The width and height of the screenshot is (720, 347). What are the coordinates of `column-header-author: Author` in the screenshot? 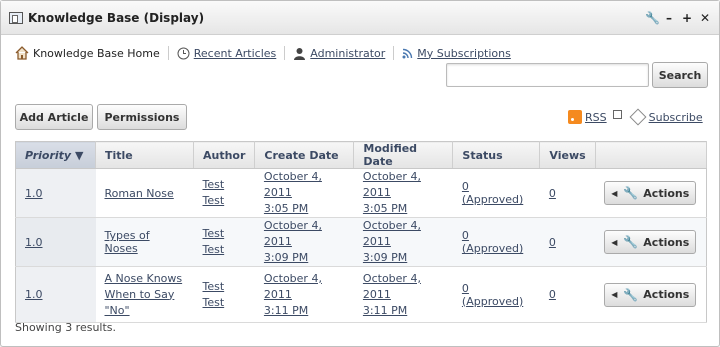 It's located at (224, 155).